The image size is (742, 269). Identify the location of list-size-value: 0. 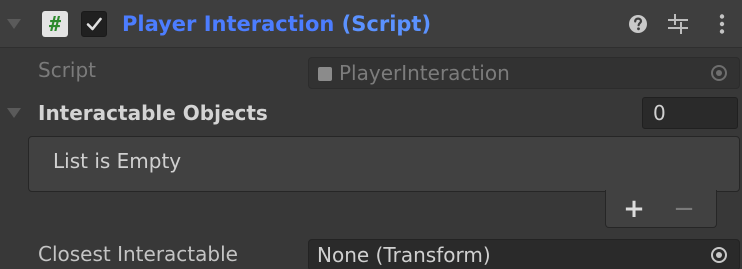
(659, 113).